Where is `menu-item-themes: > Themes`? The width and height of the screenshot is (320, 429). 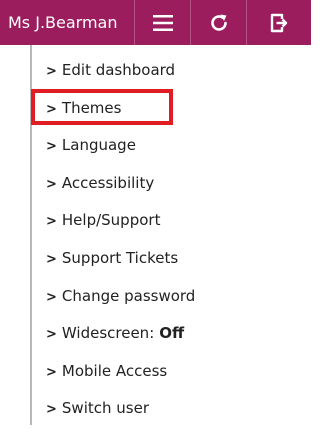 menu-item-themes: > Themes is located at coordinates (113, 109).